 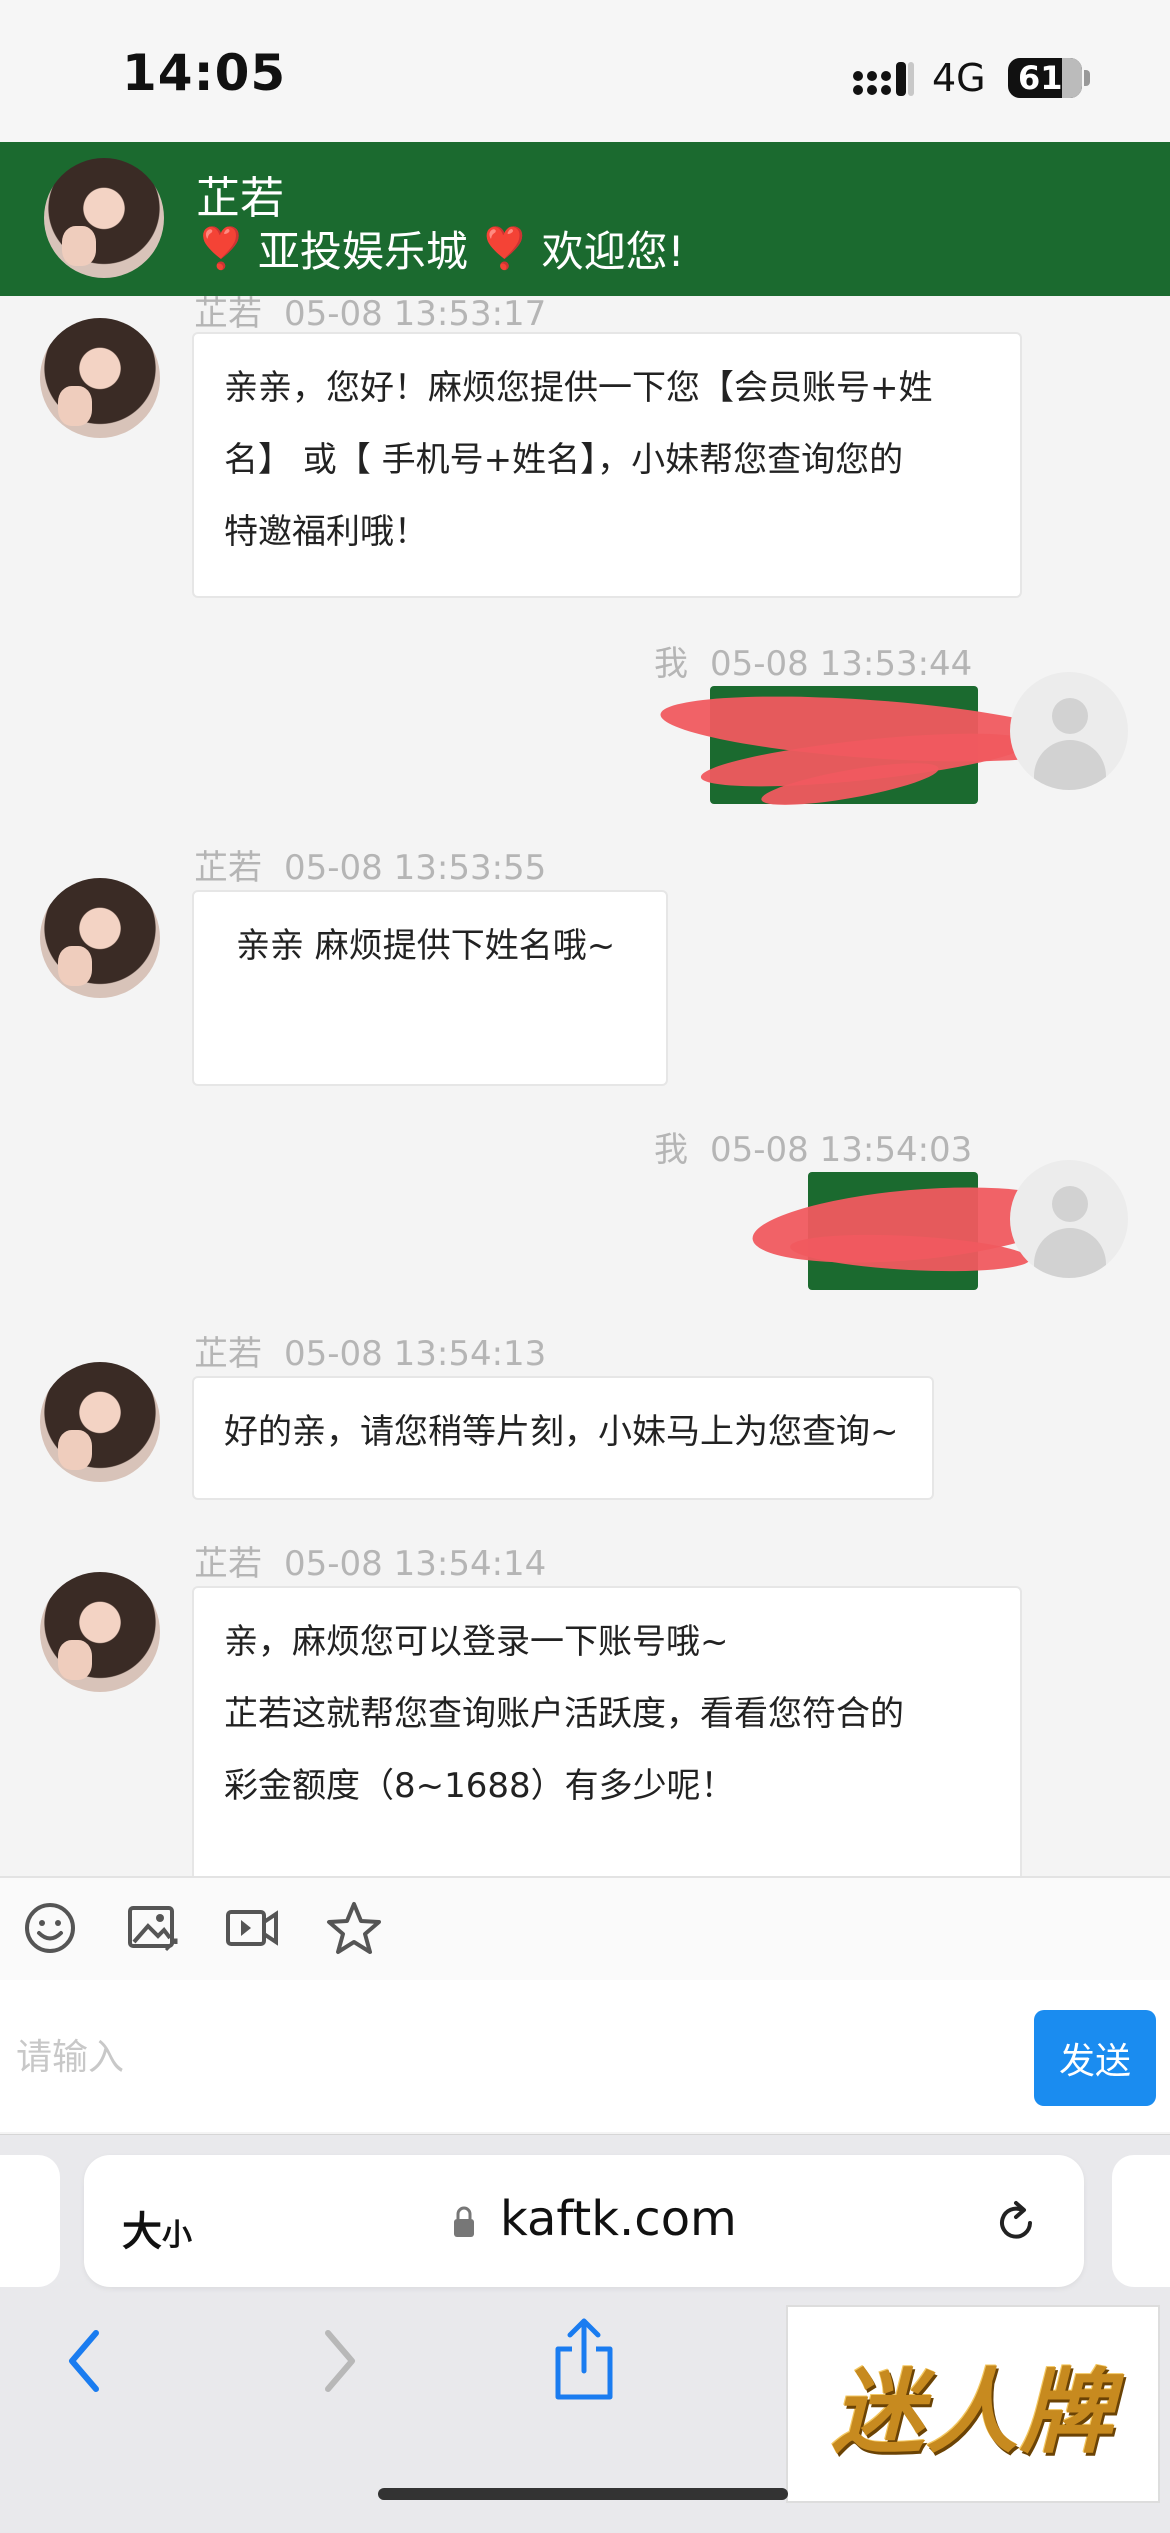 I want to click on message-time: 05-08 13:53:17, so click(x=415, y=314).